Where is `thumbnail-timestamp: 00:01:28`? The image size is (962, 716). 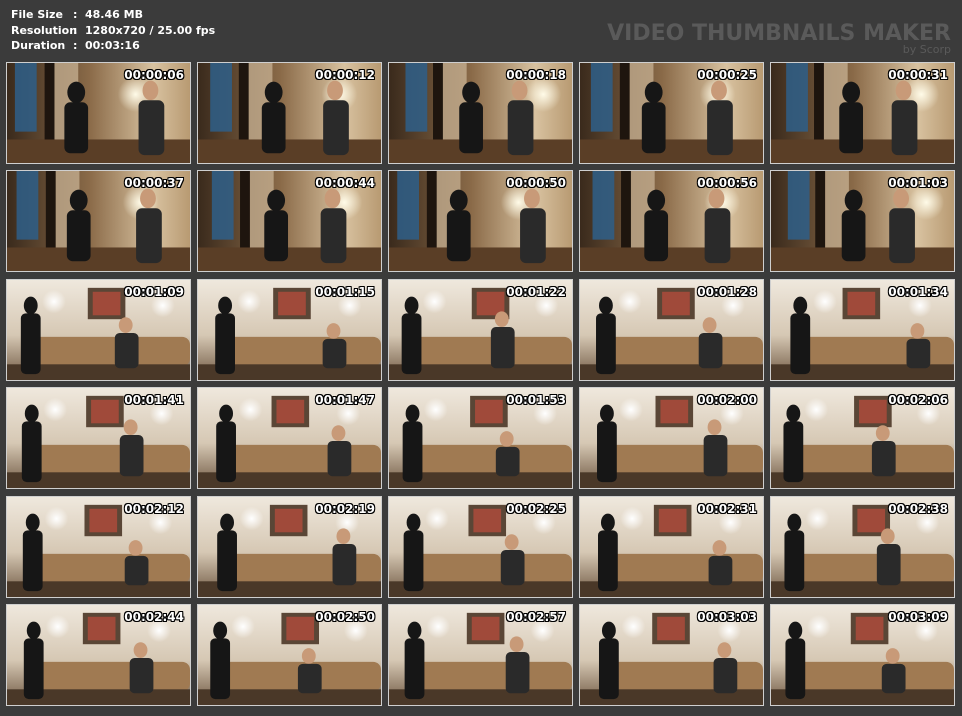 thumbnail-timestamp: 00:01:28 is located at coordinates (727, 292).